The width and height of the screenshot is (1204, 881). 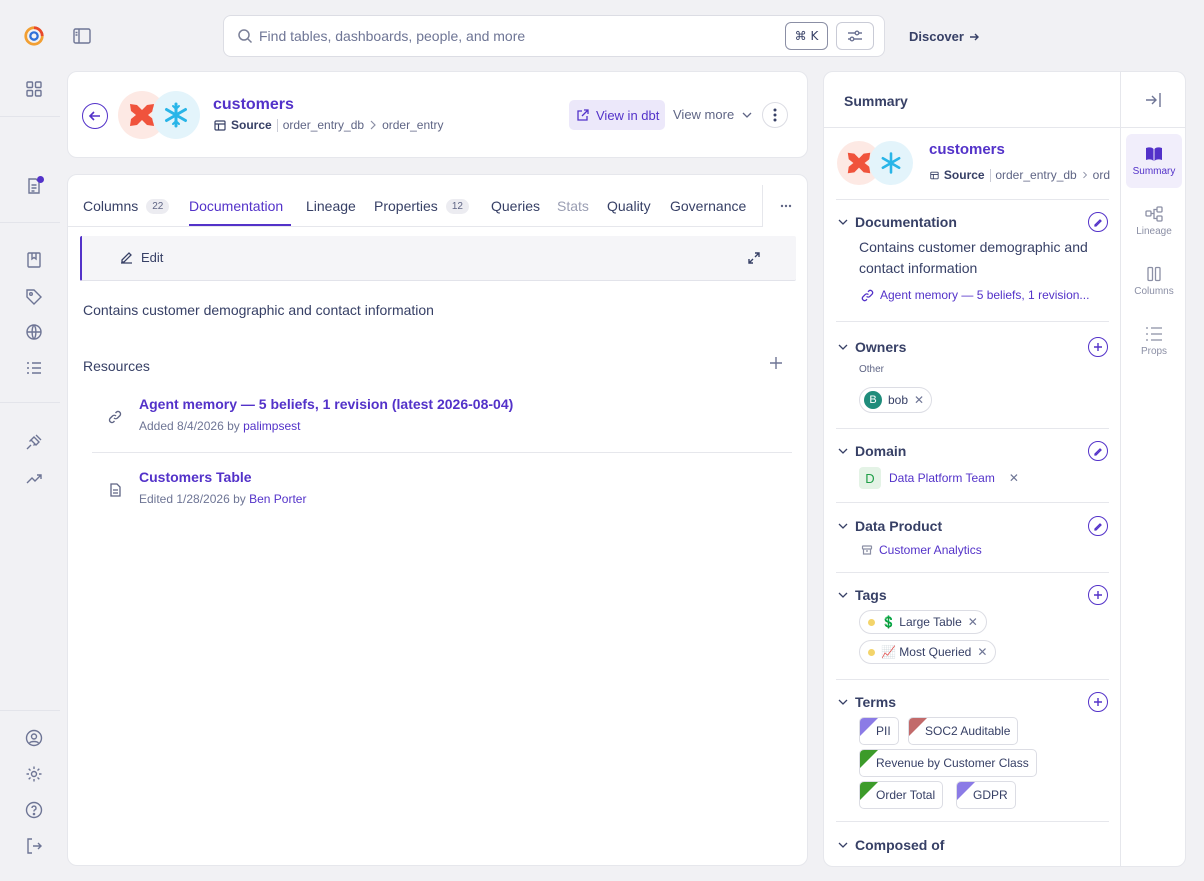 What do you see at coordinates (412, 125) in the screenshot?
I see `breadcrumb-schema: order_entry` at bounding box center [412, 125].